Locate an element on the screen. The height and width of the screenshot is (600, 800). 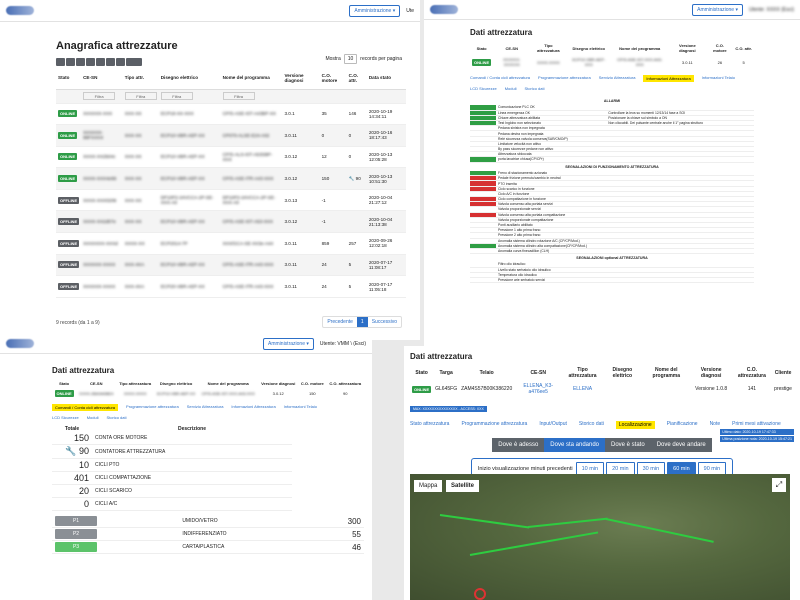
column-header: Versione diagnosi is located at coordinates (301, 78).